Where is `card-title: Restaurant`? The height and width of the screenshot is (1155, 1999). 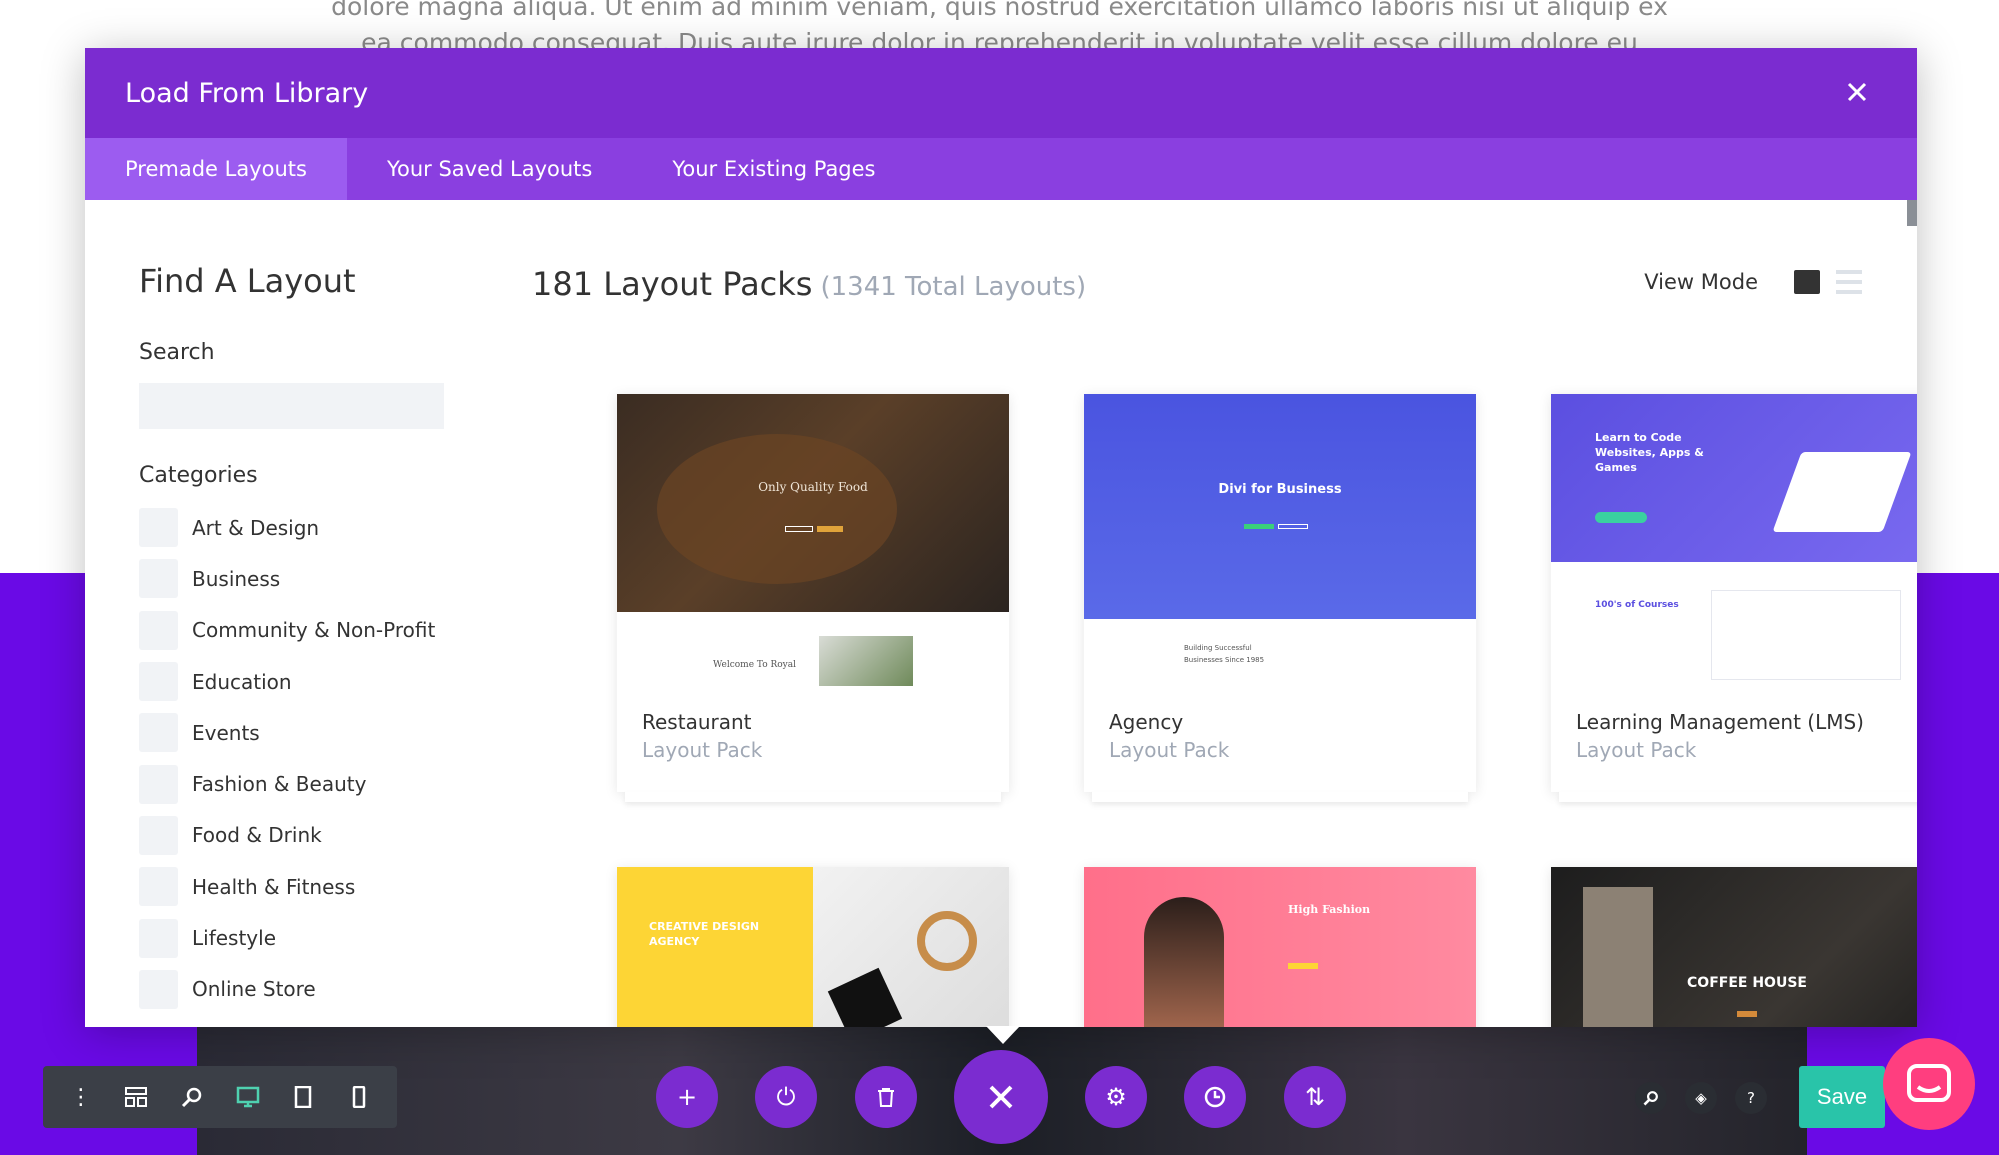 card-title: Restaurant is located at coordinates (697, 722).